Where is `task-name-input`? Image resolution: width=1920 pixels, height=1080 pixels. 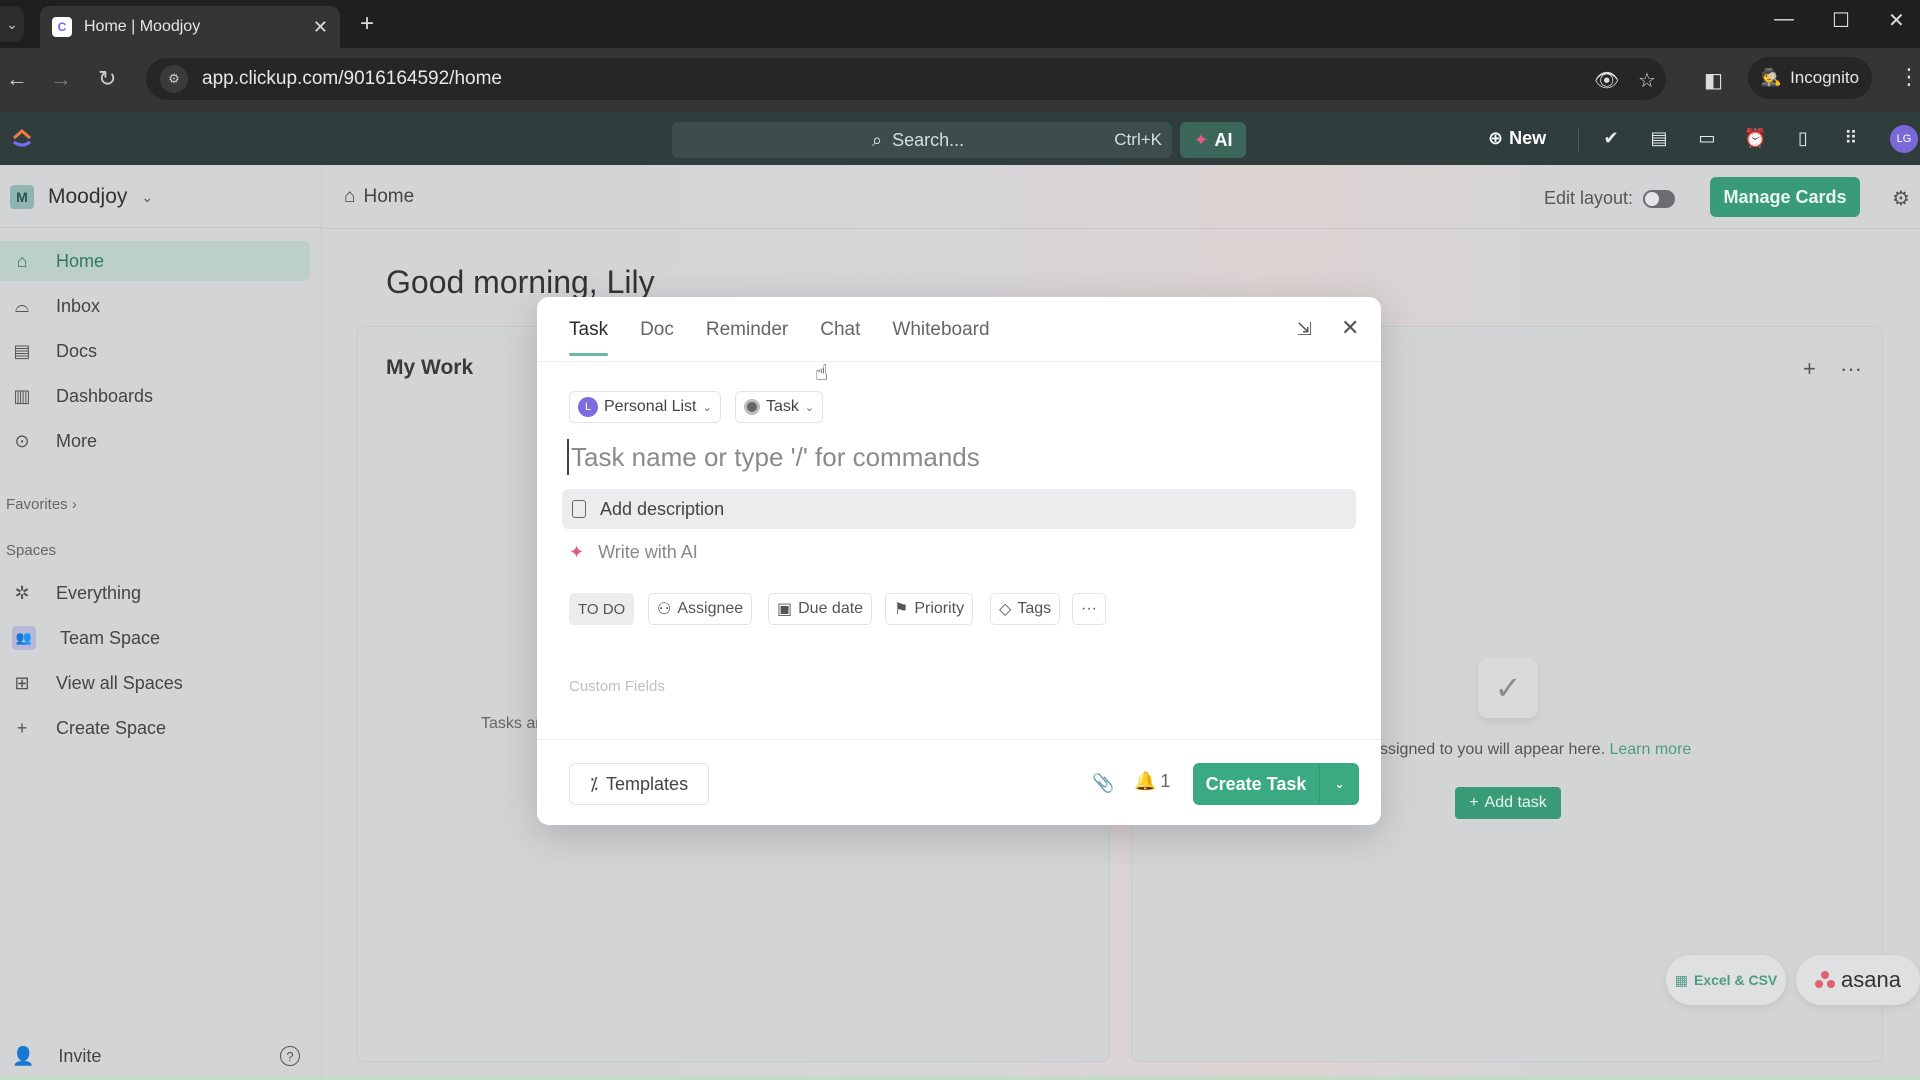 task-name-input is located at coordinates (957, 457).